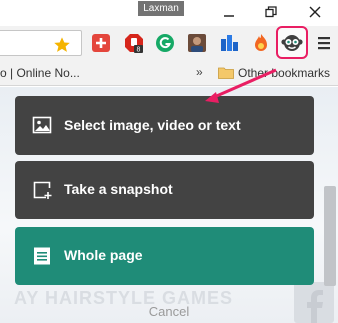 The width and height of the screenshot is (338, 323). What do you see at coordinates (41, 43) in the screenshot?
I see `address-bar` at bounding box center [41, 43].